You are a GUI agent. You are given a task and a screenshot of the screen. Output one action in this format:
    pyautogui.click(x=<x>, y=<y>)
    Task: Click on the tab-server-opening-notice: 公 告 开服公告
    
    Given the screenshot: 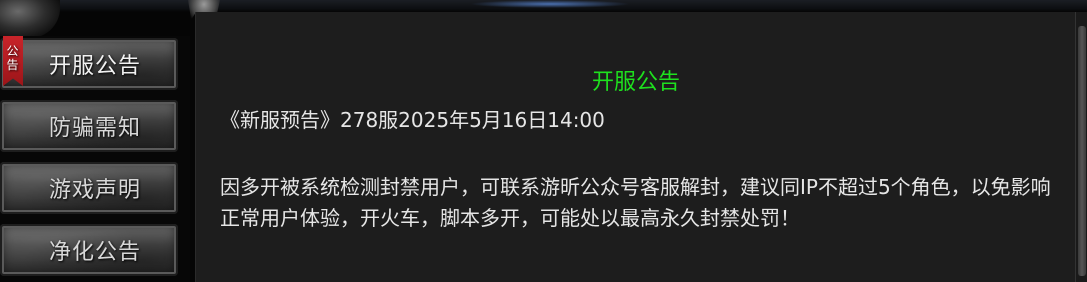 What is the action you would take?
    pyautogui.click(x=89, y=63)
    